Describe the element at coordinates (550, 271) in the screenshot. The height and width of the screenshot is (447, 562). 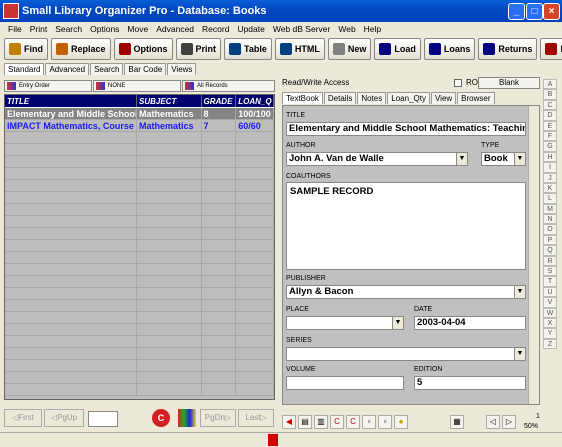
I see `alpha-index-s: S` at that location.